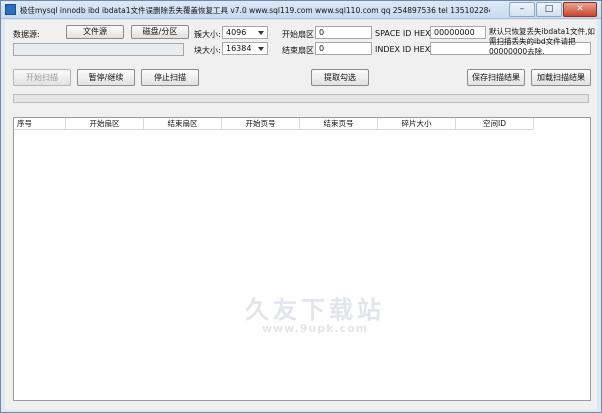  What do you see at coordinates (495, 124) in the screenshot?
I see `column-header: 空间ID` at bounding box center [495, 124].